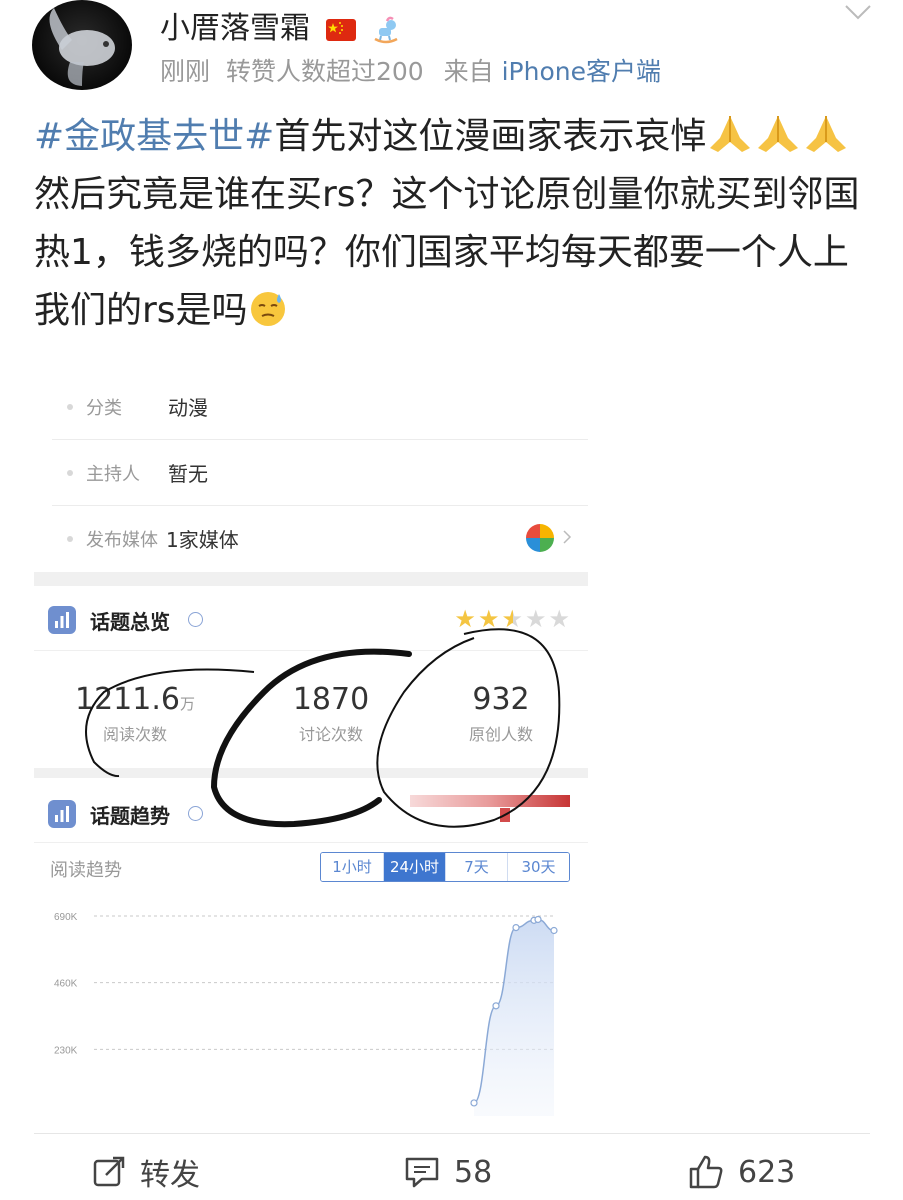  What do you see at coordinates (170, 1175) in the screenshot?
I see `repost-label: 转发` at bounding box center [170, 1175].